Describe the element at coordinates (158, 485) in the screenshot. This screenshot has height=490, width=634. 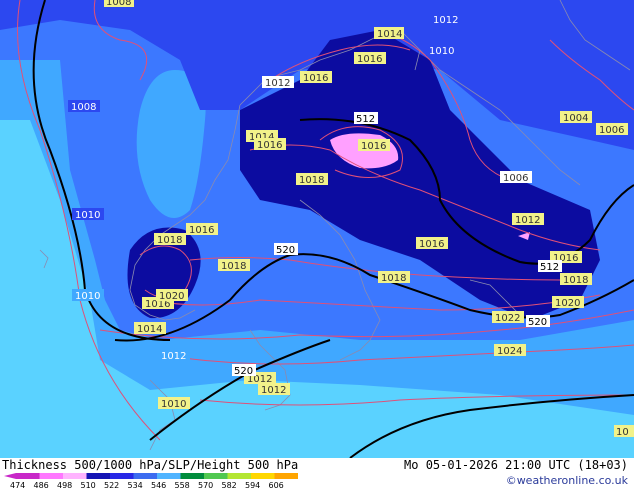
I see `scale-tick-label: 546` at that location.